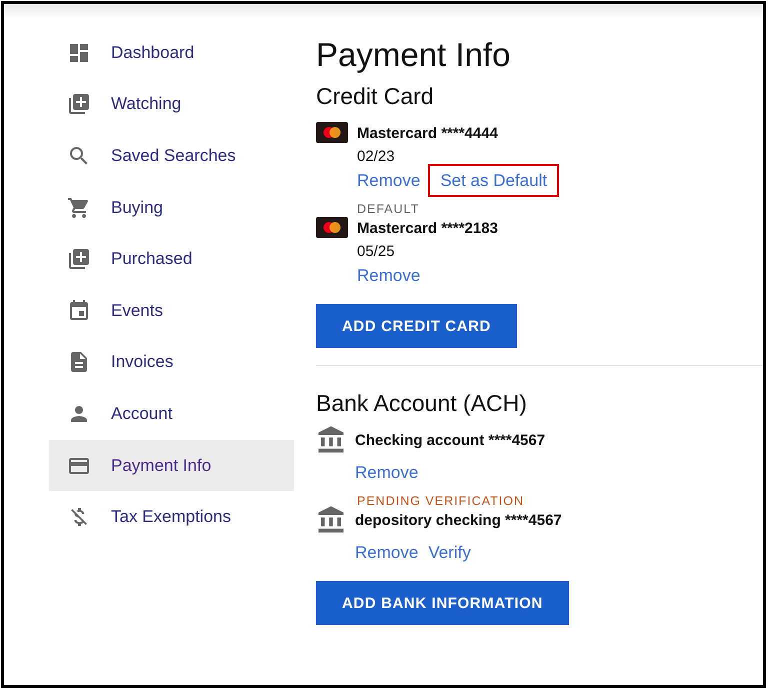  What do you see at coordinates (442, 603) in the screenshot?
I see `add-button: ADD BANK INFORMATION` at bounding box center [442, 603].